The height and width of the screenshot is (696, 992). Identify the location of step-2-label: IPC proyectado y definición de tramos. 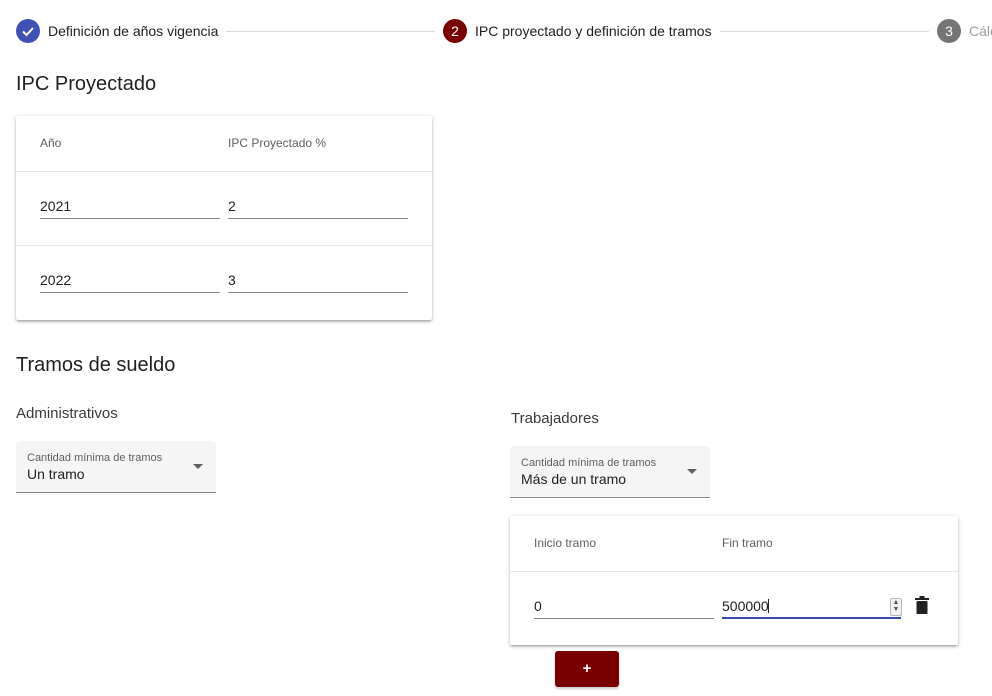
(593, 31).